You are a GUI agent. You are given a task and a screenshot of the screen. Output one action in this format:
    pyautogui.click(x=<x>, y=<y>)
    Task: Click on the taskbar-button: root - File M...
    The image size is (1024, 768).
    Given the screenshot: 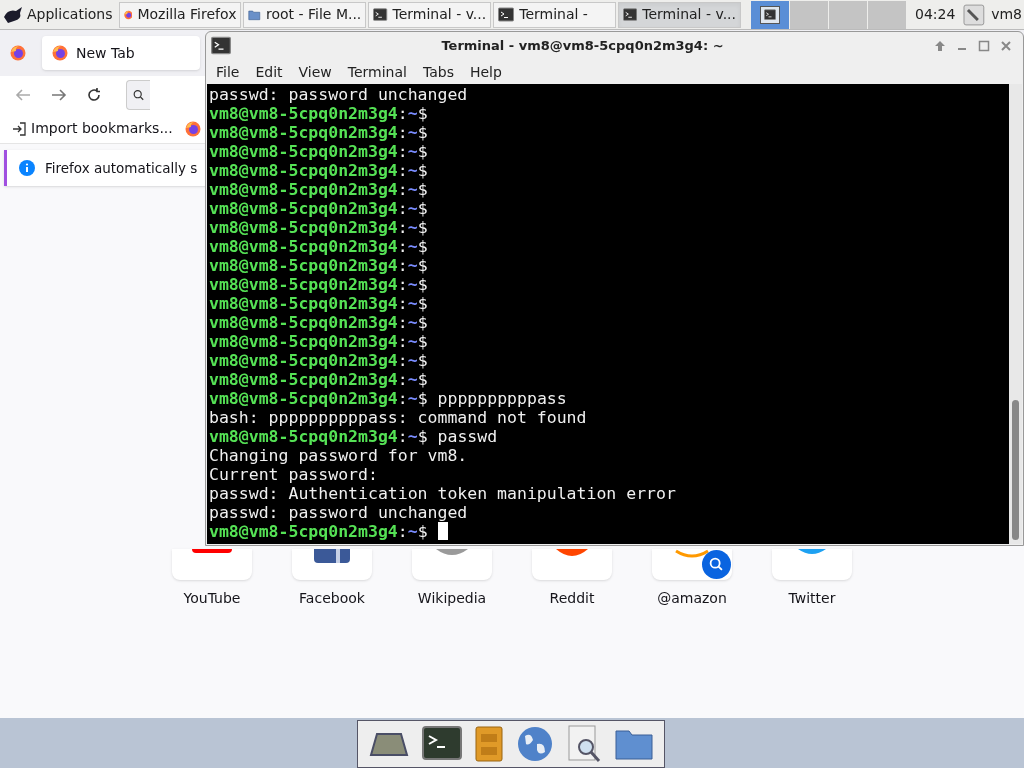 What is the action you would take?
    pyautogui.click(x=305, y=14)
    